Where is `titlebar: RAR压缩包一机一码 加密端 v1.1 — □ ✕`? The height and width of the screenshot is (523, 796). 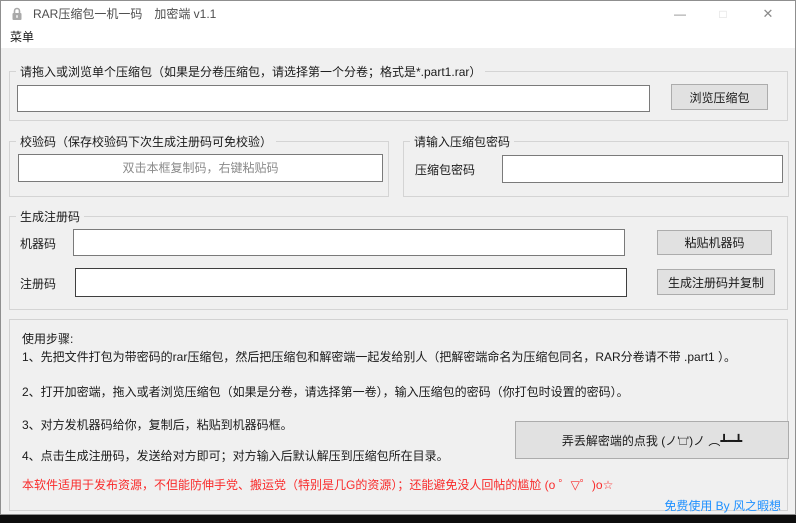
titlebar: RAR压缩包一机一码 加密端 v1.1 — □ ✕ is located at coordinates (398, 14).